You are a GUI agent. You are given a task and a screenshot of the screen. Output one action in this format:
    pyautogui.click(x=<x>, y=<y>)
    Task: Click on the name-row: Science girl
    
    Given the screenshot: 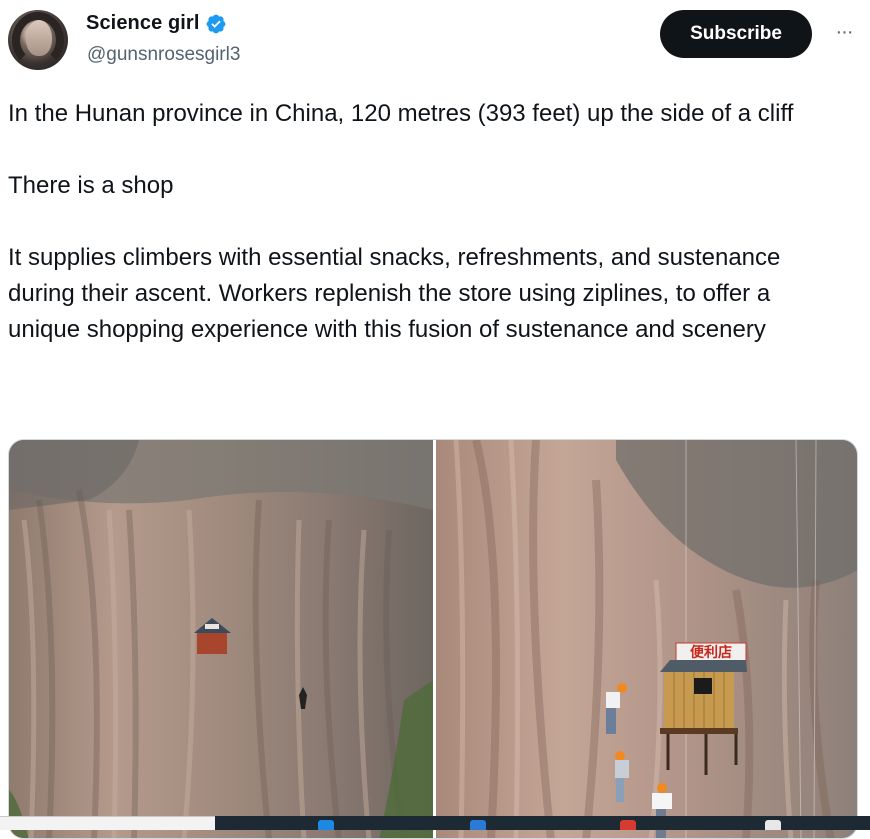 What is the action you would take?
    pyautogui.click(x=156, y=23)
    